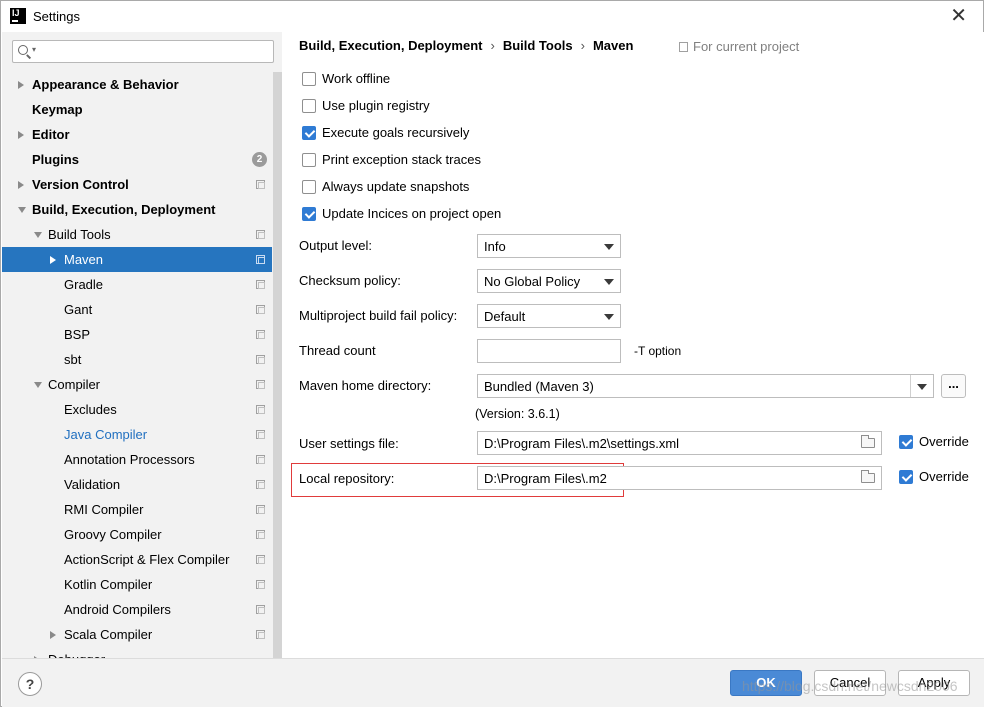 This screenshot has width=984, height=707. I want to click on user-settings-input: D:\Program Files\.m2\settings.xml, so click(679, 443).